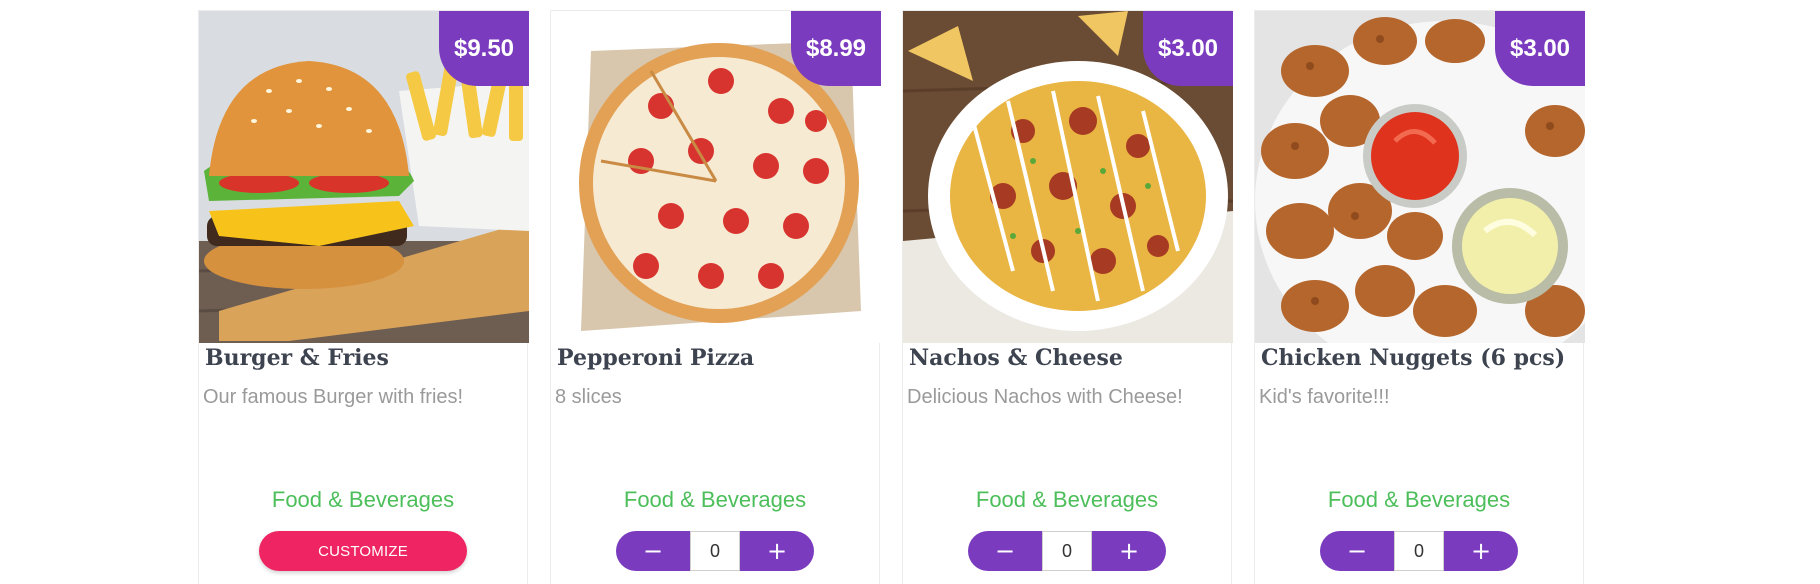  I want to click on pepperoni-pizza-photo: $8.99, so click(716, 177).